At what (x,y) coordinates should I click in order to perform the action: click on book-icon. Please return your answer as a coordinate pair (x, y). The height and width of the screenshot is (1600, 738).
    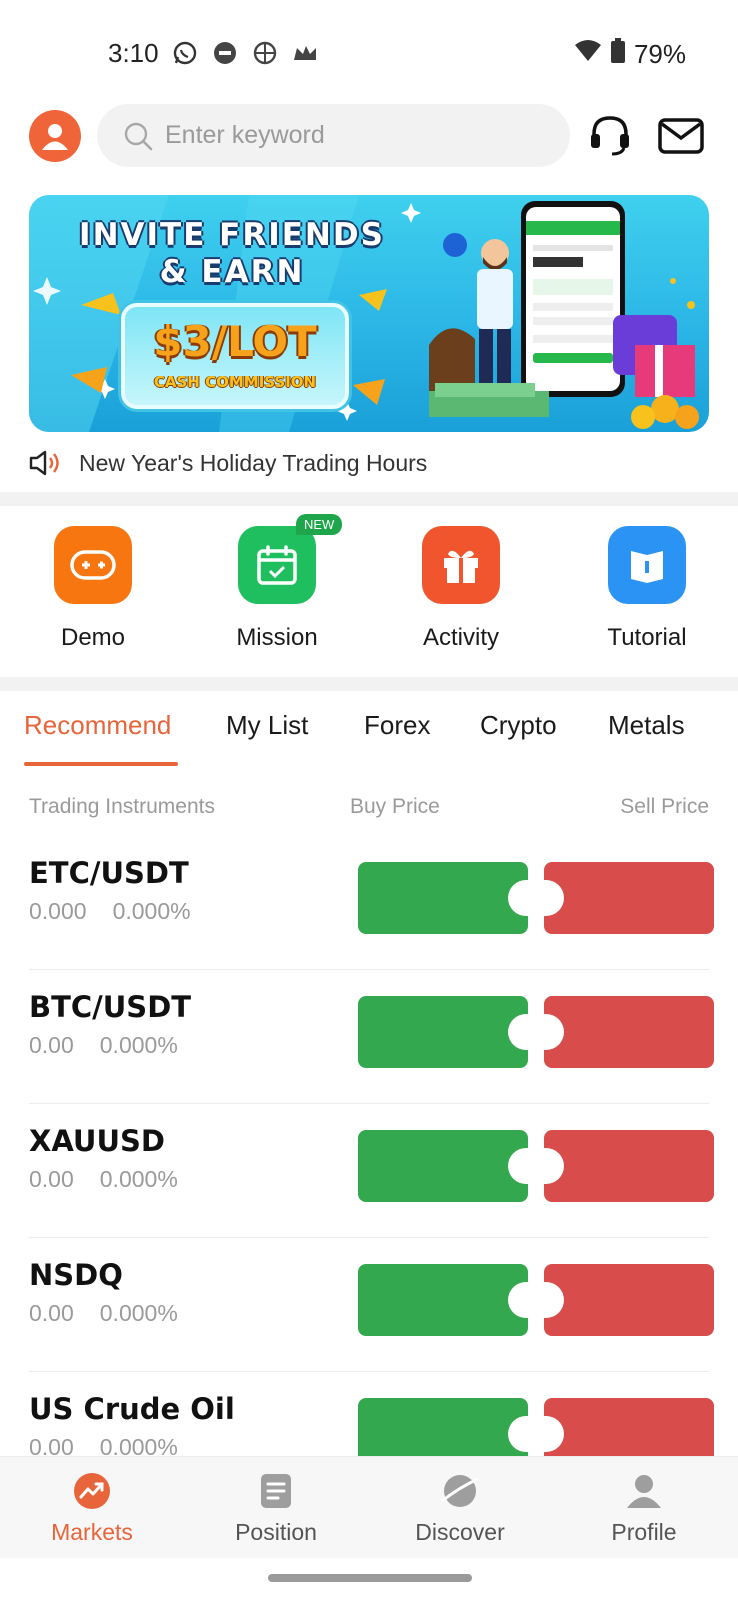
    Looking at the image, I should click on (647, 567).